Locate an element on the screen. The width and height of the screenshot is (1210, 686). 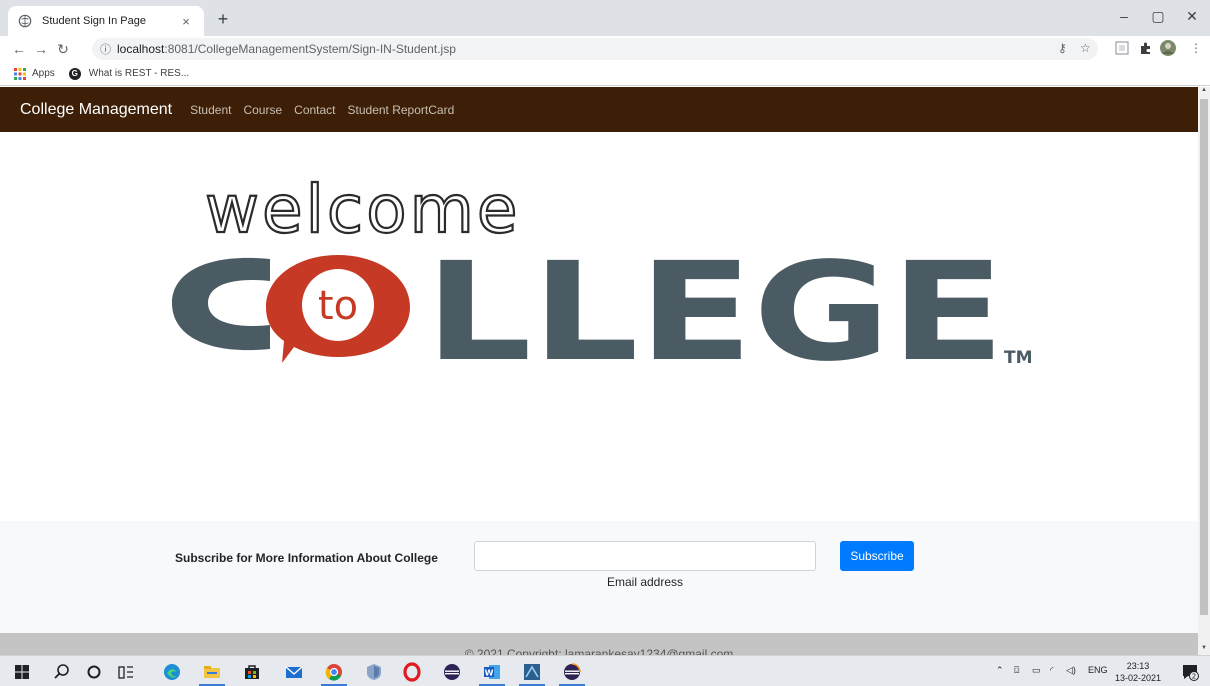
opera-icon is located at coordinates (412, 672).